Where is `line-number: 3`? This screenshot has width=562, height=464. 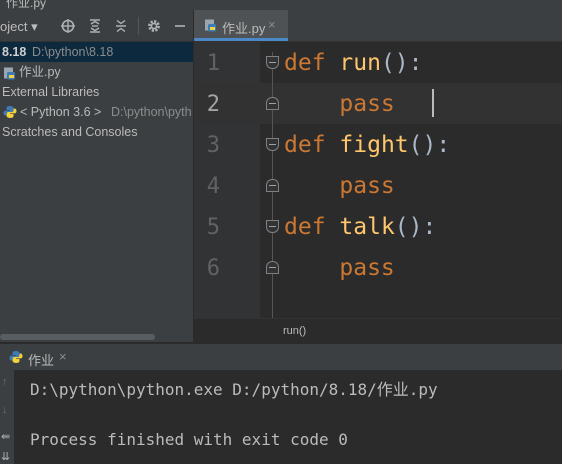 line-number: 3 is located at coordinates (213, 145).